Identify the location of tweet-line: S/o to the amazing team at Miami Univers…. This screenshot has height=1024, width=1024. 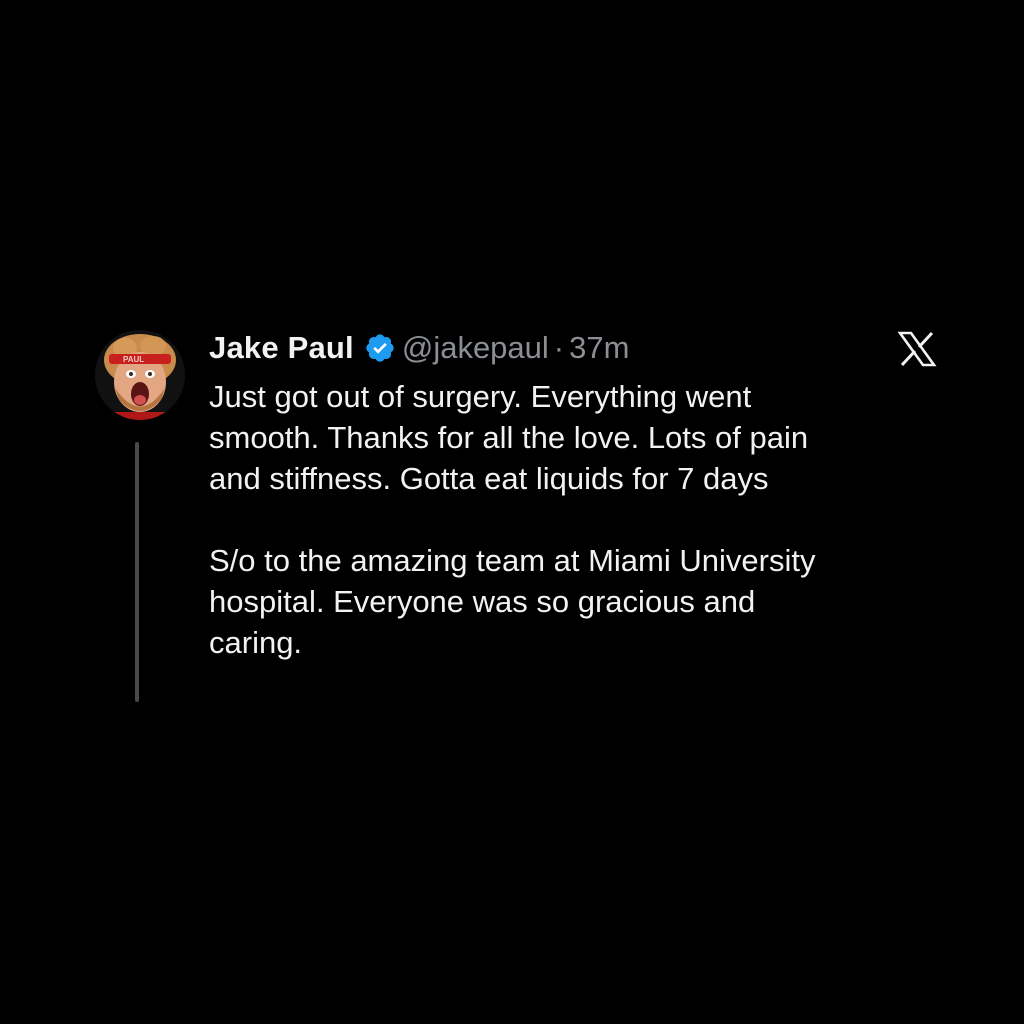
(512, 560).